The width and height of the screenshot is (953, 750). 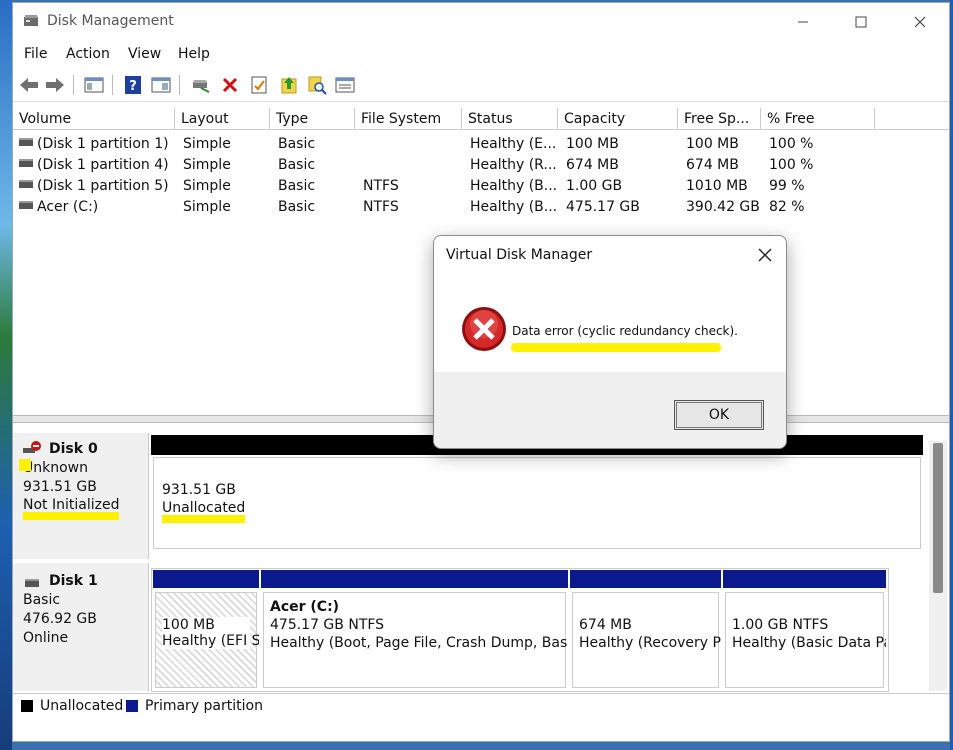 What do you see at coordinates (29, 85) in the screenshot?
I see `back-icon` at bounding box center [29, 85].